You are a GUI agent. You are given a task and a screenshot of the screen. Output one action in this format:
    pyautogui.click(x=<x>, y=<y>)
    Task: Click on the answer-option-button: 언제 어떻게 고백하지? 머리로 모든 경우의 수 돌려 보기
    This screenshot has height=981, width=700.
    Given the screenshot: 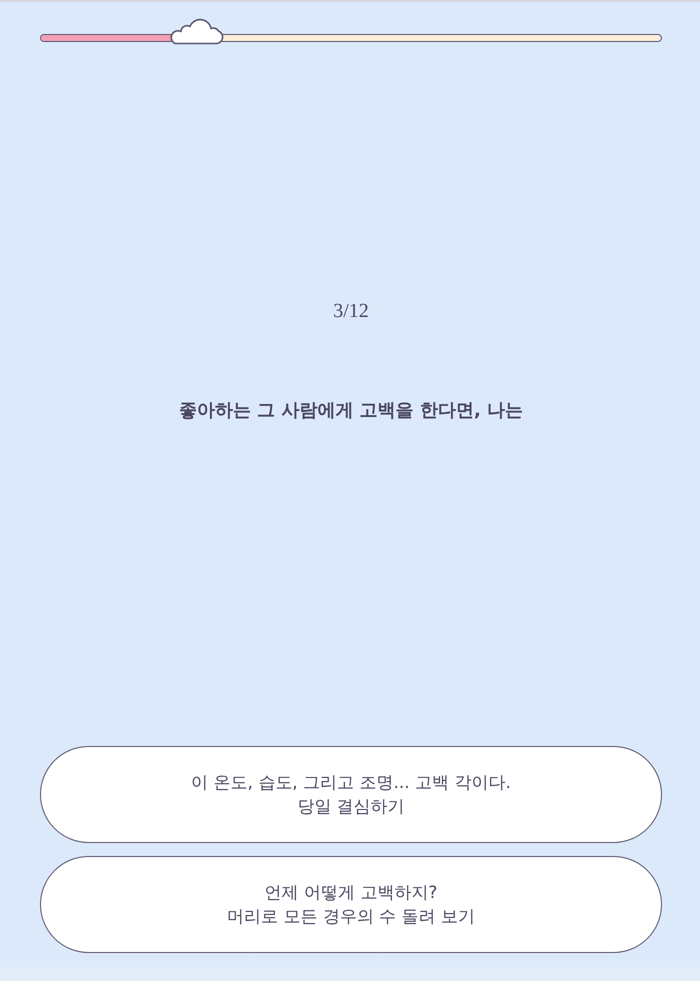 What is the action you would take?
    pyautogui.click(x=351, y=904)
    